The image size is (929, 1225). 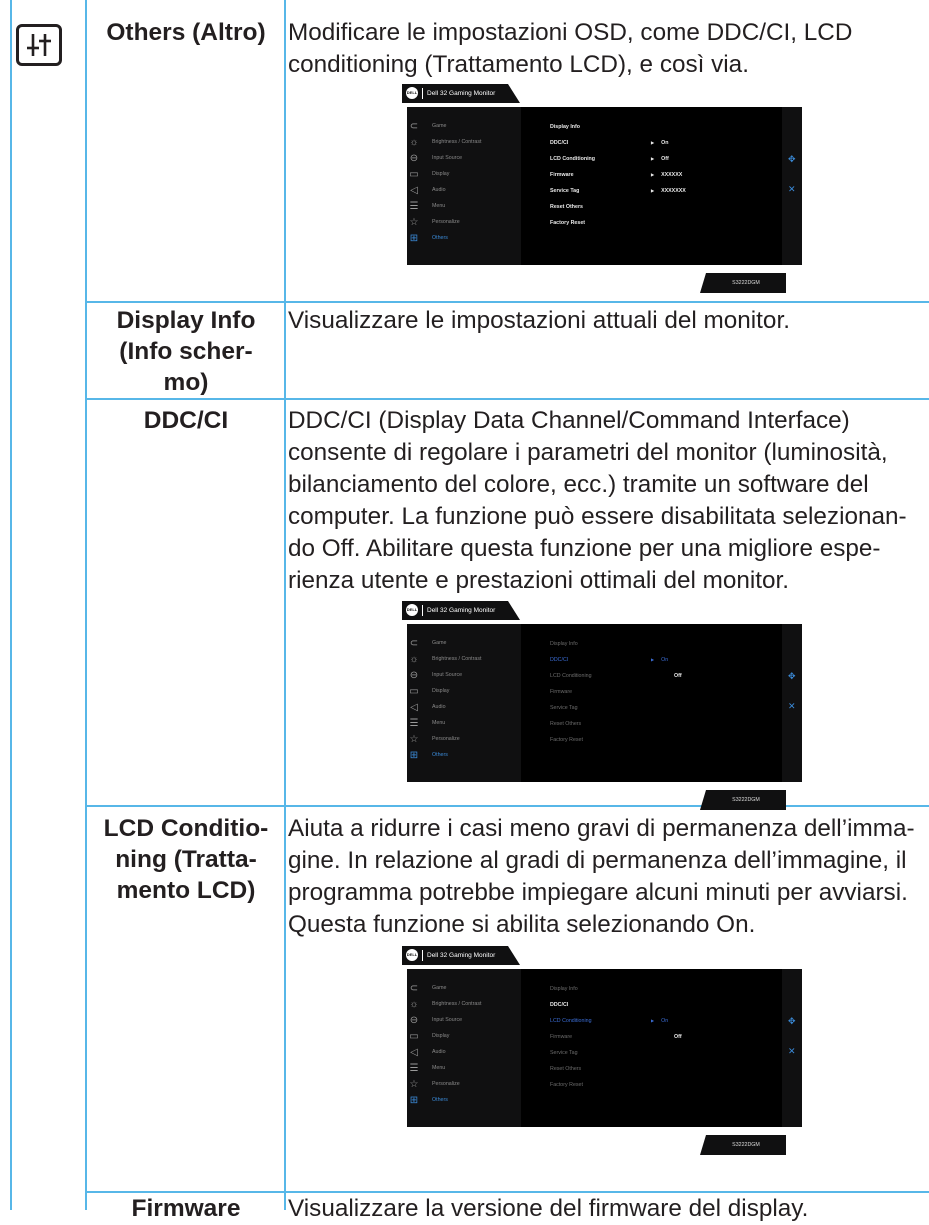 I want to click on row-label-others: Others (Altro), so click(x=186, y=32).